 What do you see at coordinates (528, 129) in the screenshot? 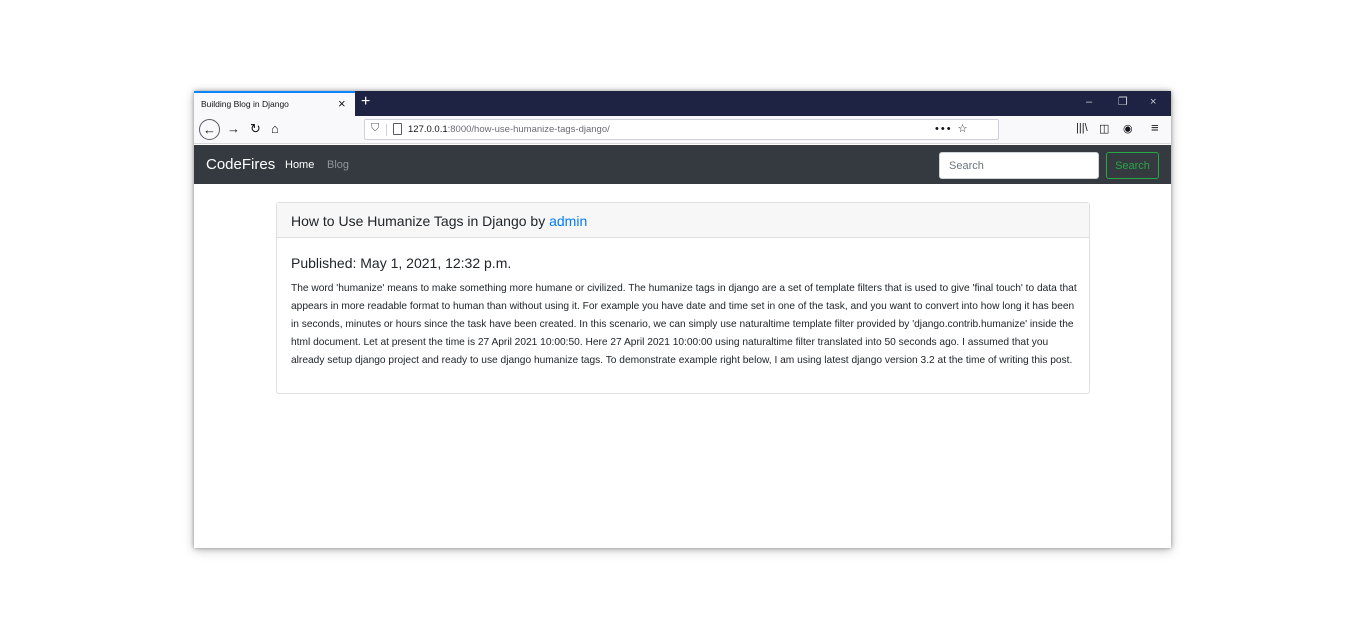
I see `url-path: :8000/how-use-humanize-tags-django/` at bounding box center [528, 129].